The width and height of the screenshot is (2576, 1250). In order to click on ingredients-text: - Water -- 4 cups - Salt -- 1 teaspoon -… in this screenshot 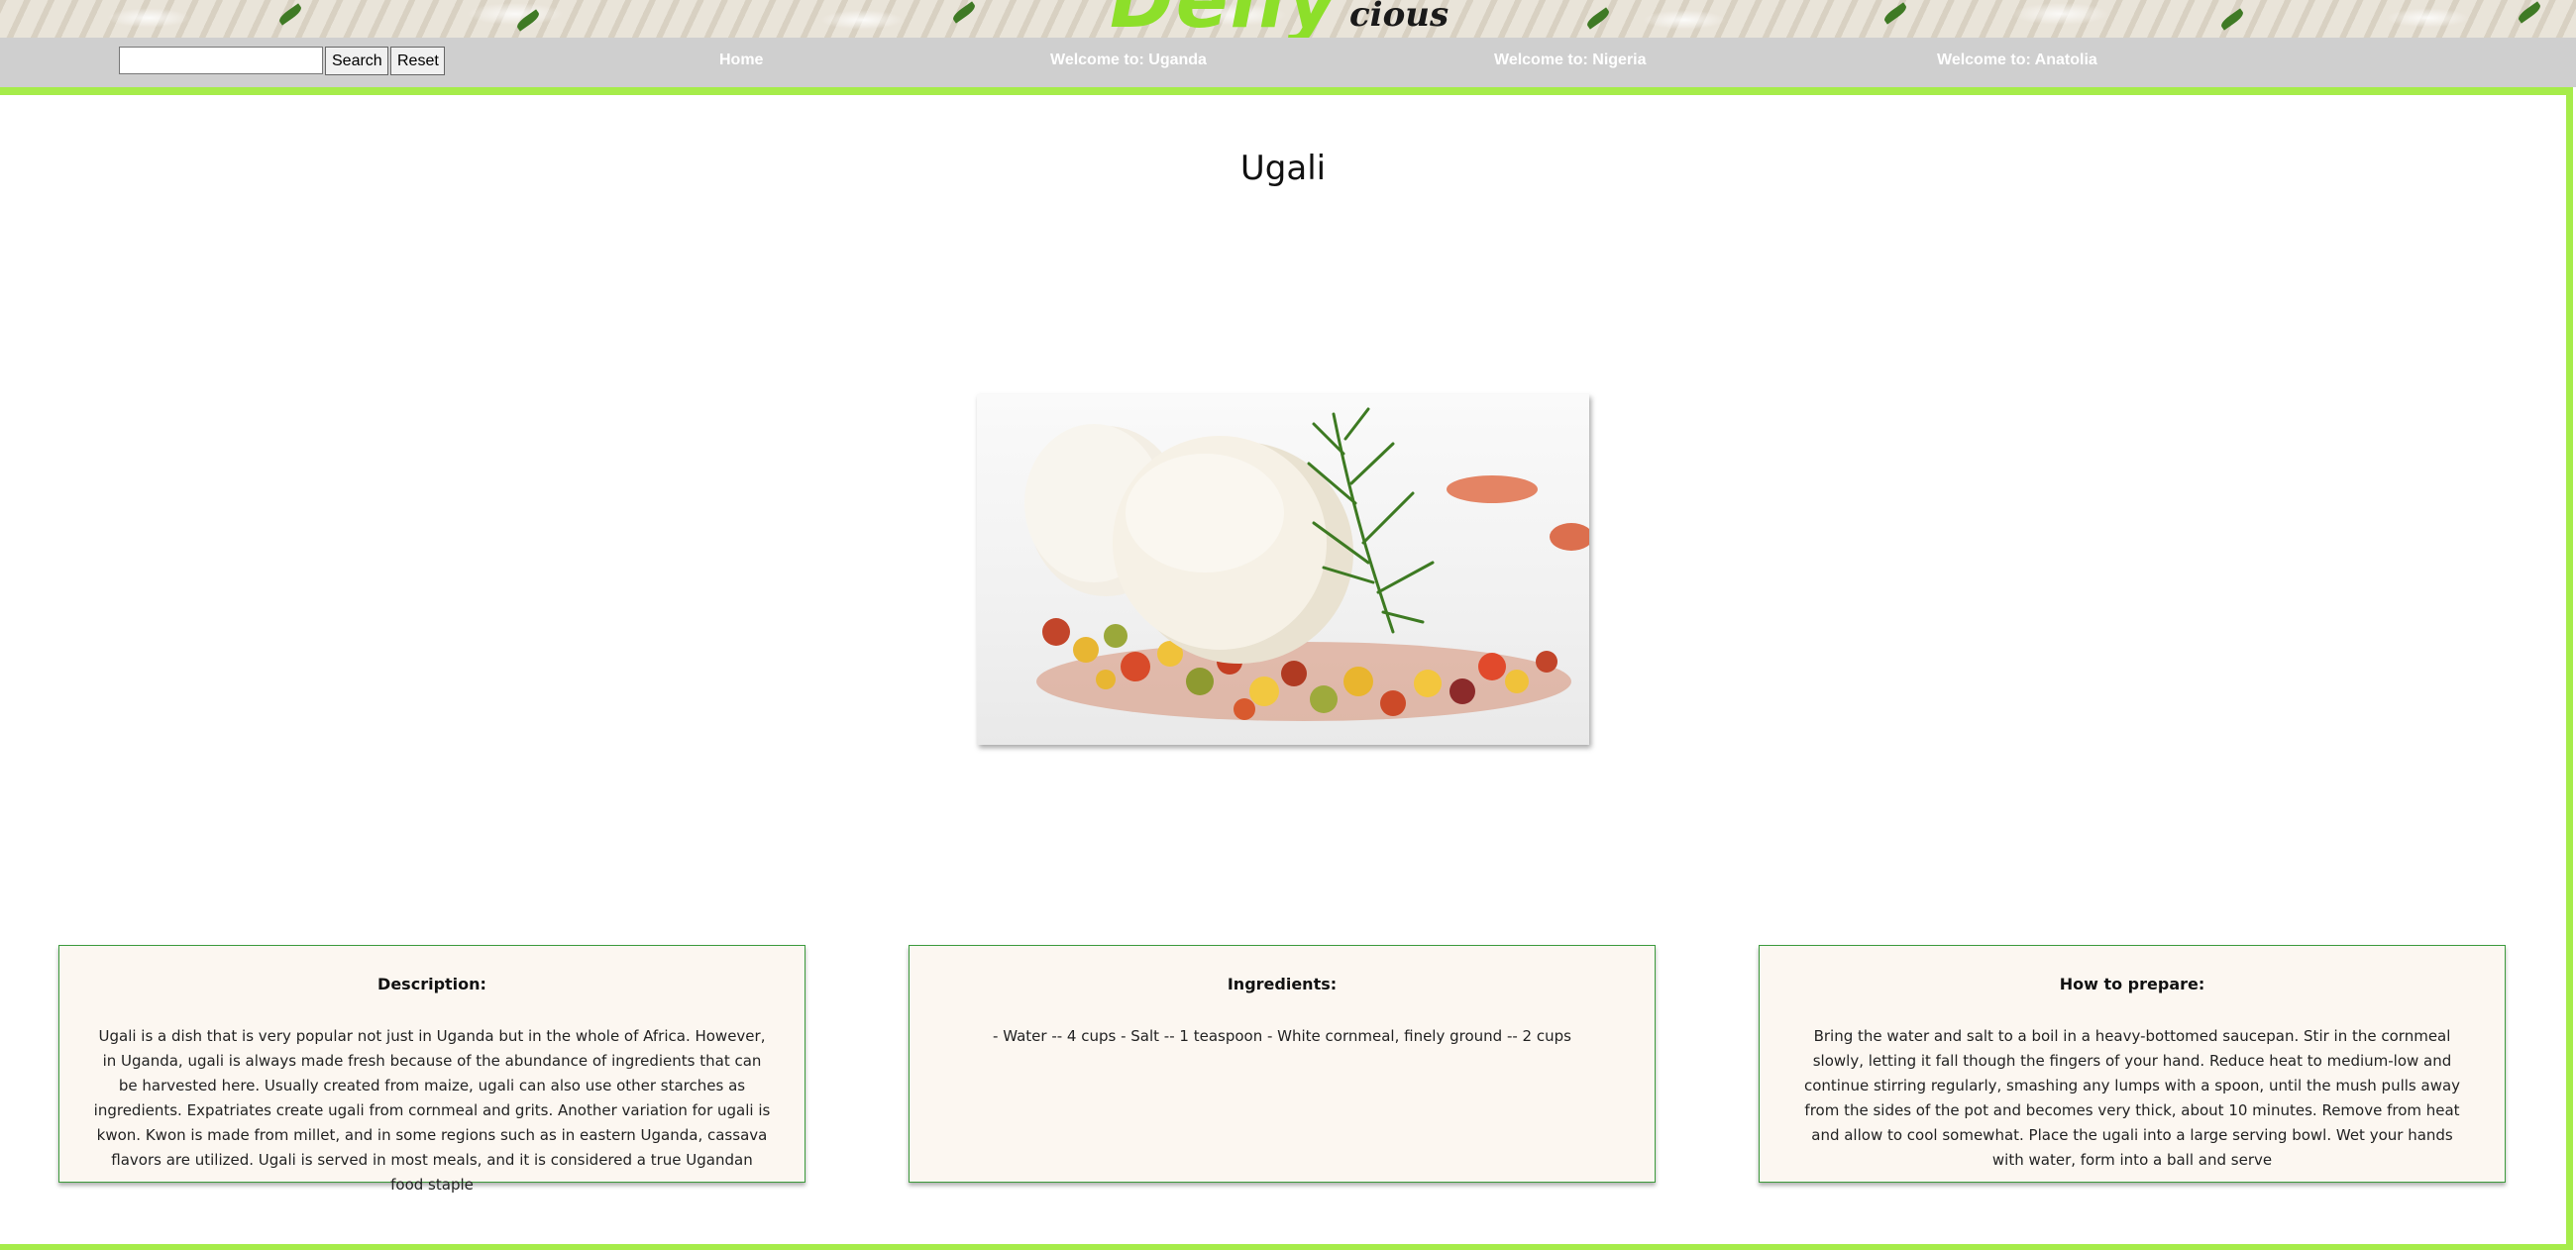, I will do `click(1282, 1036)`.